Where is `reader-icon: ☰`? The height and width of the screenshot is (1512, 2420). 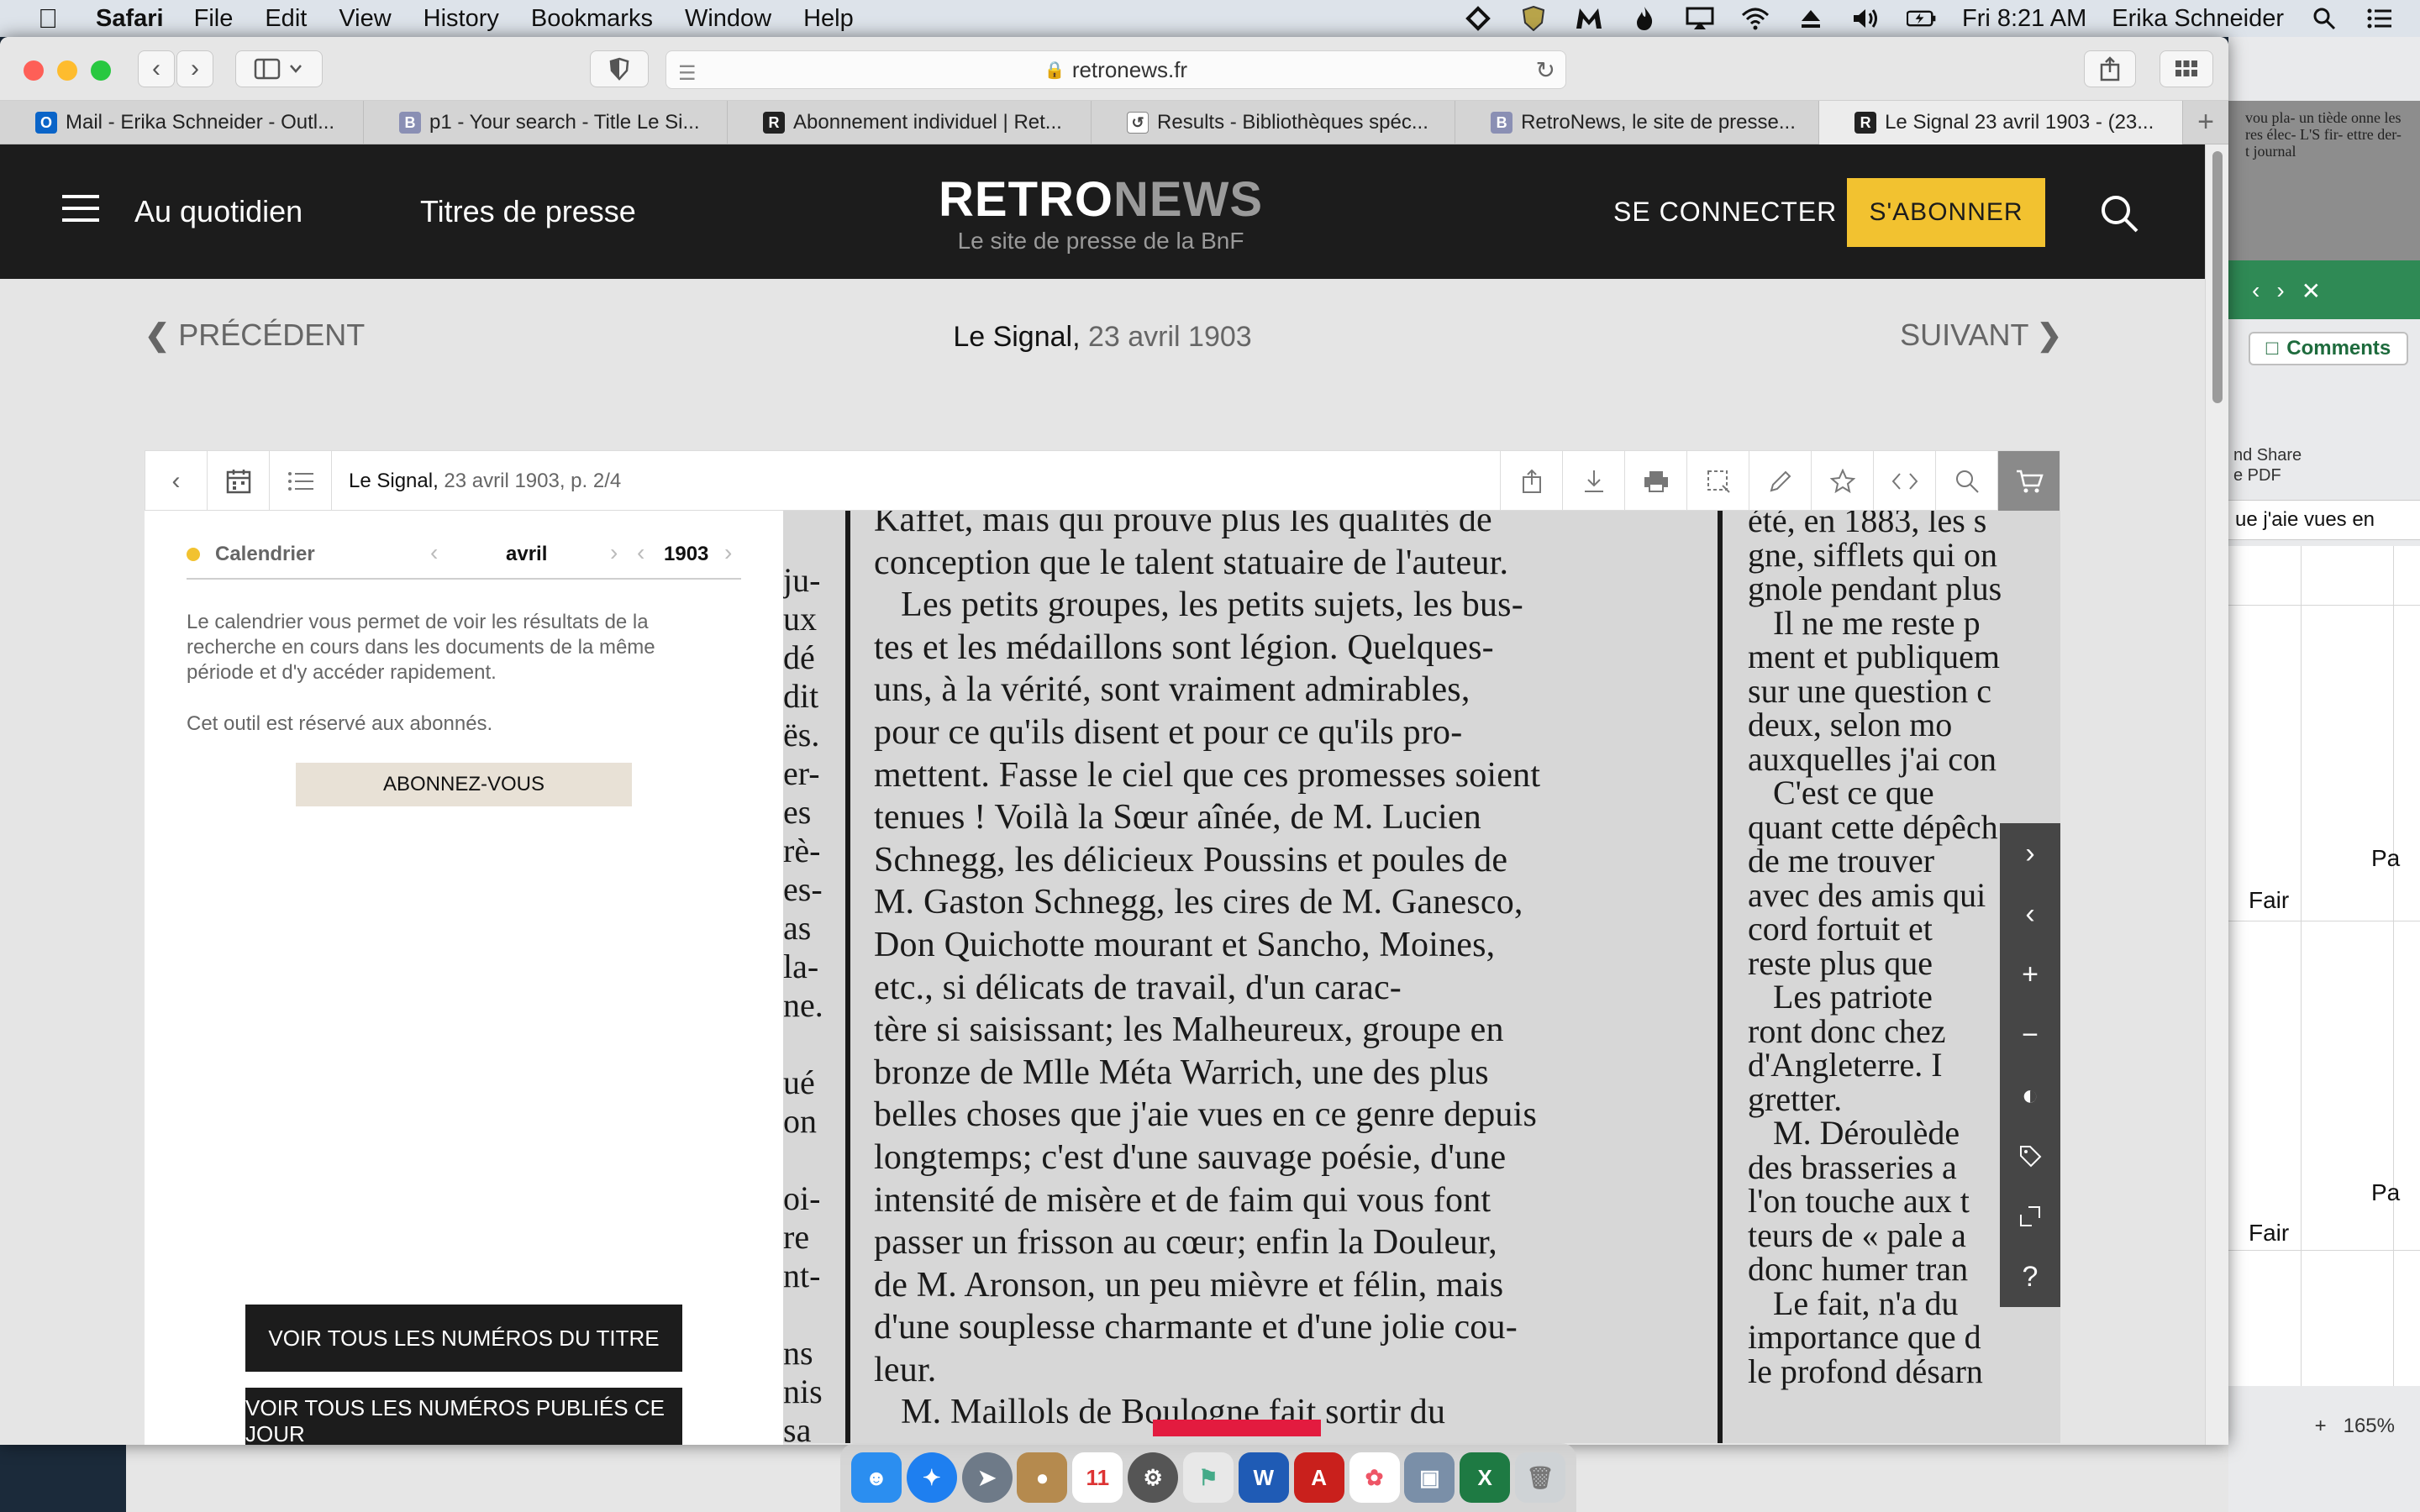 reader-icon: ☰ is located at coordinates (688, 73).